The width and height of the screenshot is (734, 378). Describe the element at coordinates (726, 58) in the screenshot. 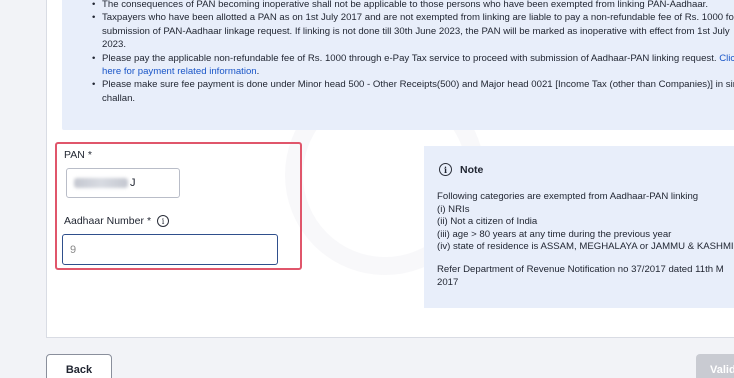

I see `payment-info-link: Click` at that location.